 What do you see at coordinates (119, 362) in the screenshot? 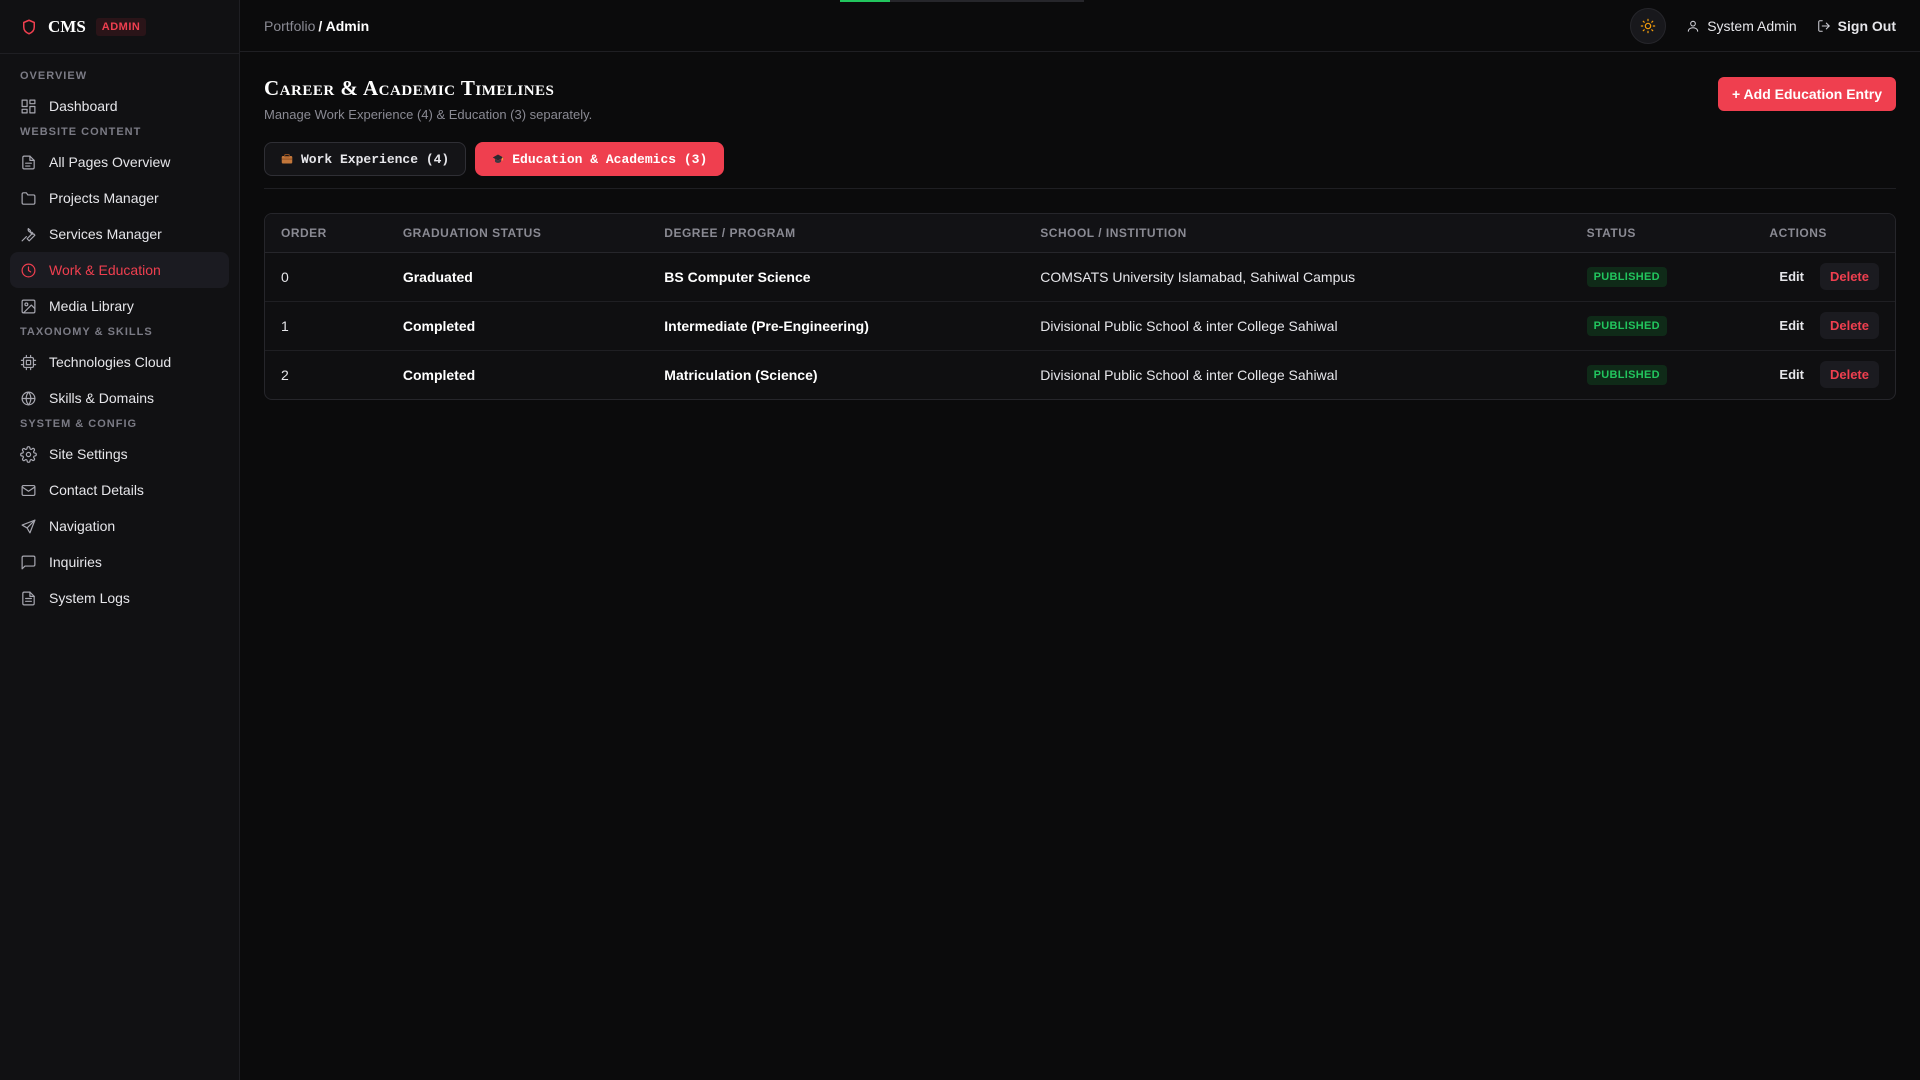
I see `sidebar-item-technologies-cloud: Technologies Cloud` at bounding box center [119, 362].